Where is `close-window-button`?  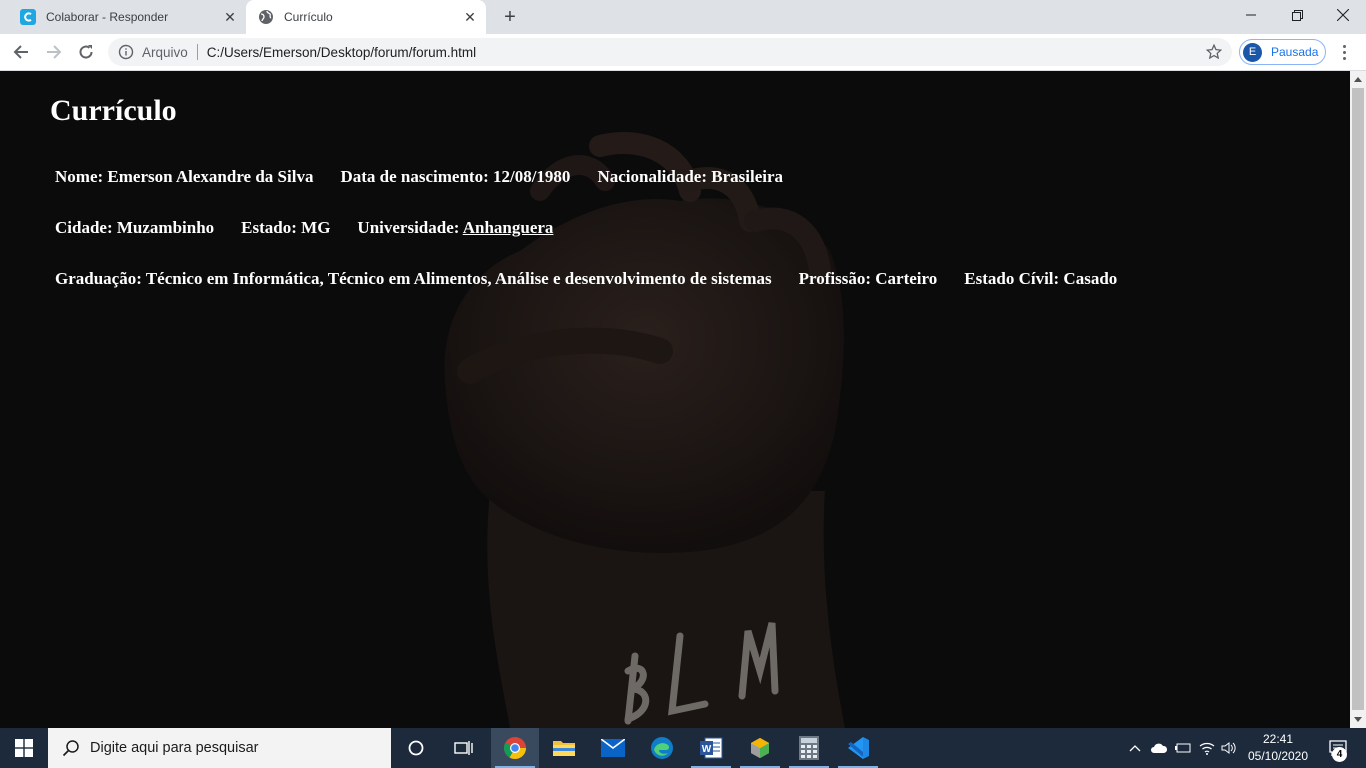
close-window-button is located at coordinates (1343, 15).